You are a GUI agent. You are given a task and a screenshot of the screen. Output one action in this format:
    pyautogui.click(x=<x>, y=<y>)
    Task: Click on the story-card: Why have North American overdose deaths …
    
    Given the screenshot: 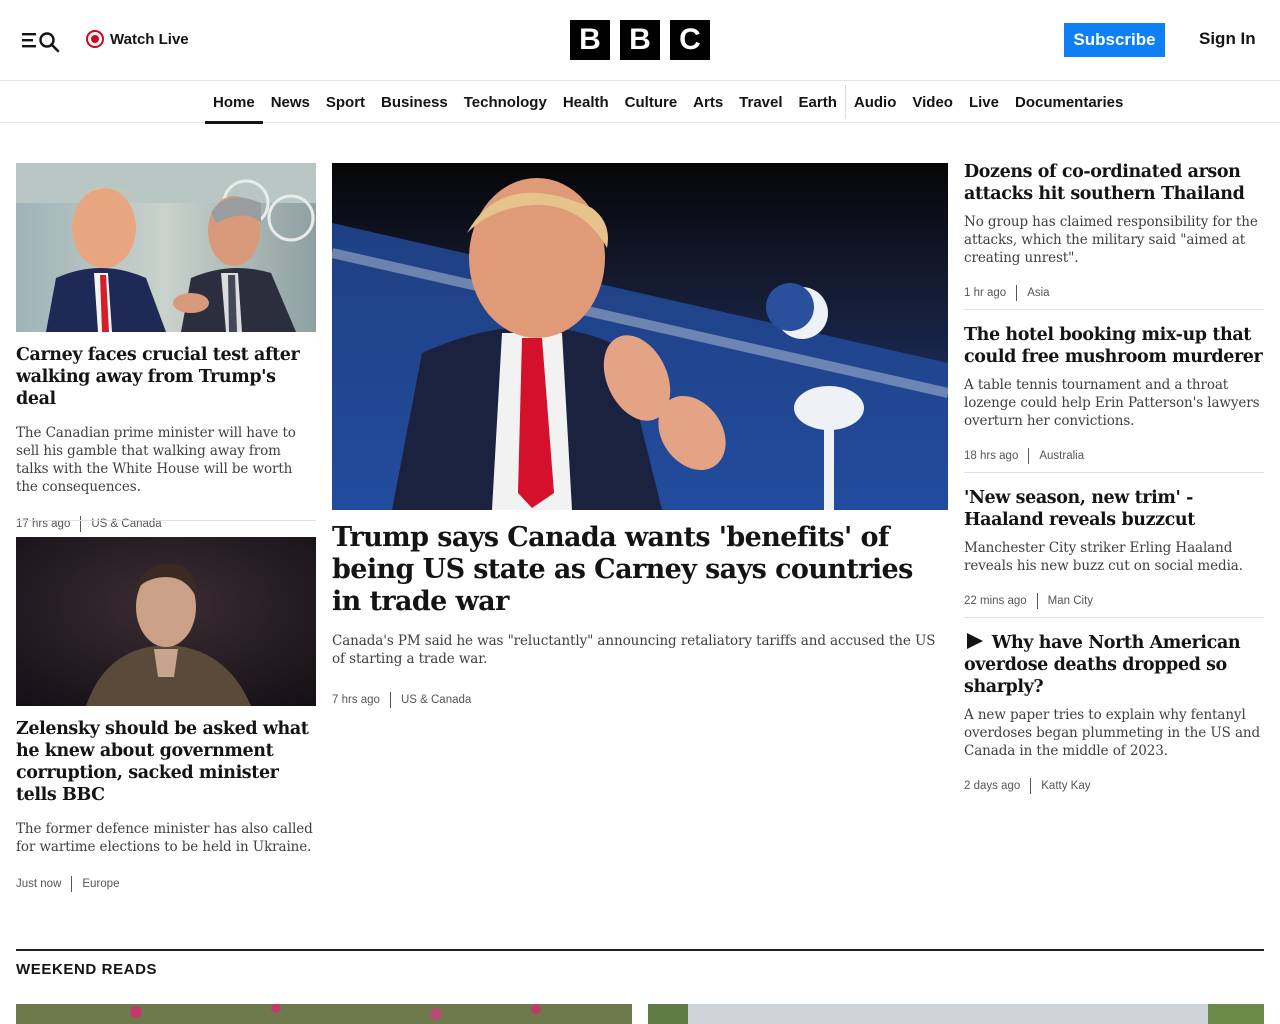 What is the action you would take?
    pyautogui.click(x=1114, y=713)
    